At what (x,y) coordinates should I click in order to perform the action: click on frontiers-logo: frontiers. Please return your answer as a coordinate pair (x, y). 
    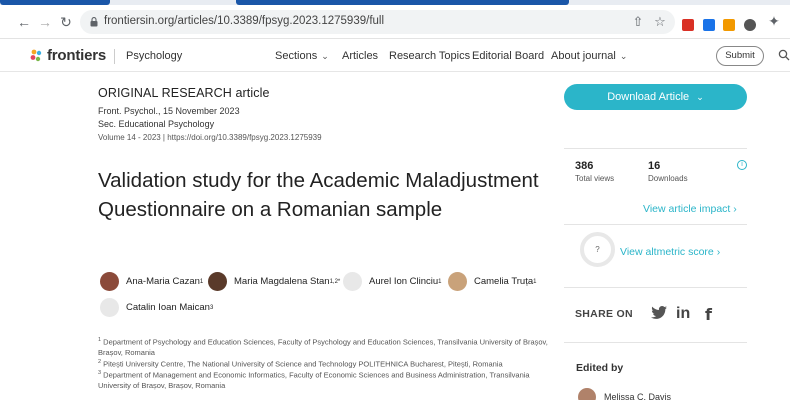
    Looking at the image, I should click on (68, 55).